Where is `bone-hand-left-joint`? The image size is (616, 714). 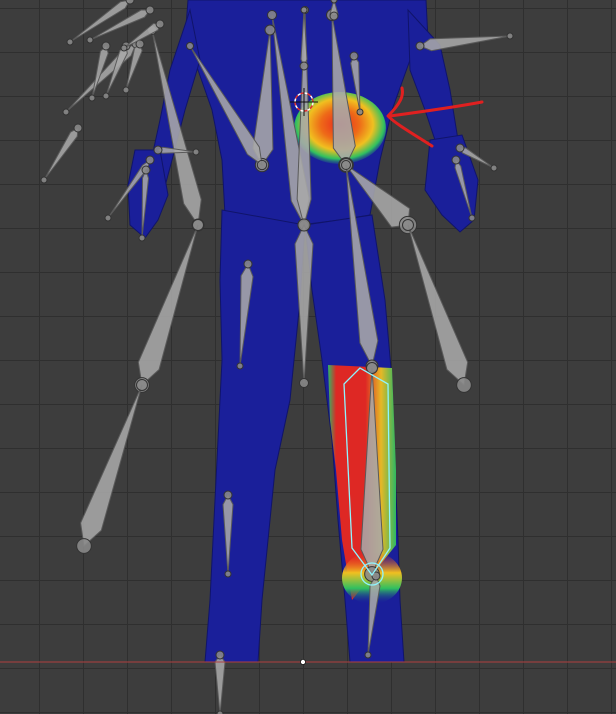
bone-hand-left-joint is located at coordinates (84, 546).